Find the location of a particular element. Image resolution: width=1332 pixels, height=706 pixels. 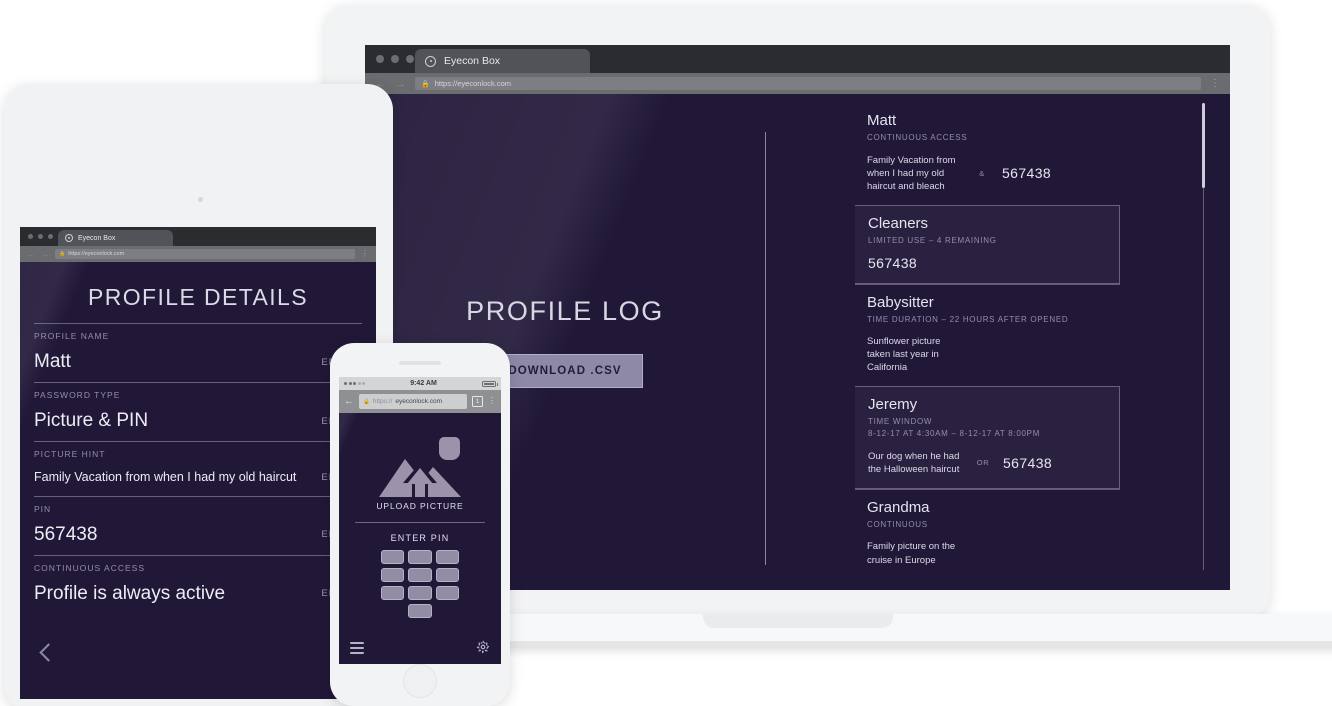

tablet-browser-tab-title: Eyecon Box is located at coordinates (97, 238).